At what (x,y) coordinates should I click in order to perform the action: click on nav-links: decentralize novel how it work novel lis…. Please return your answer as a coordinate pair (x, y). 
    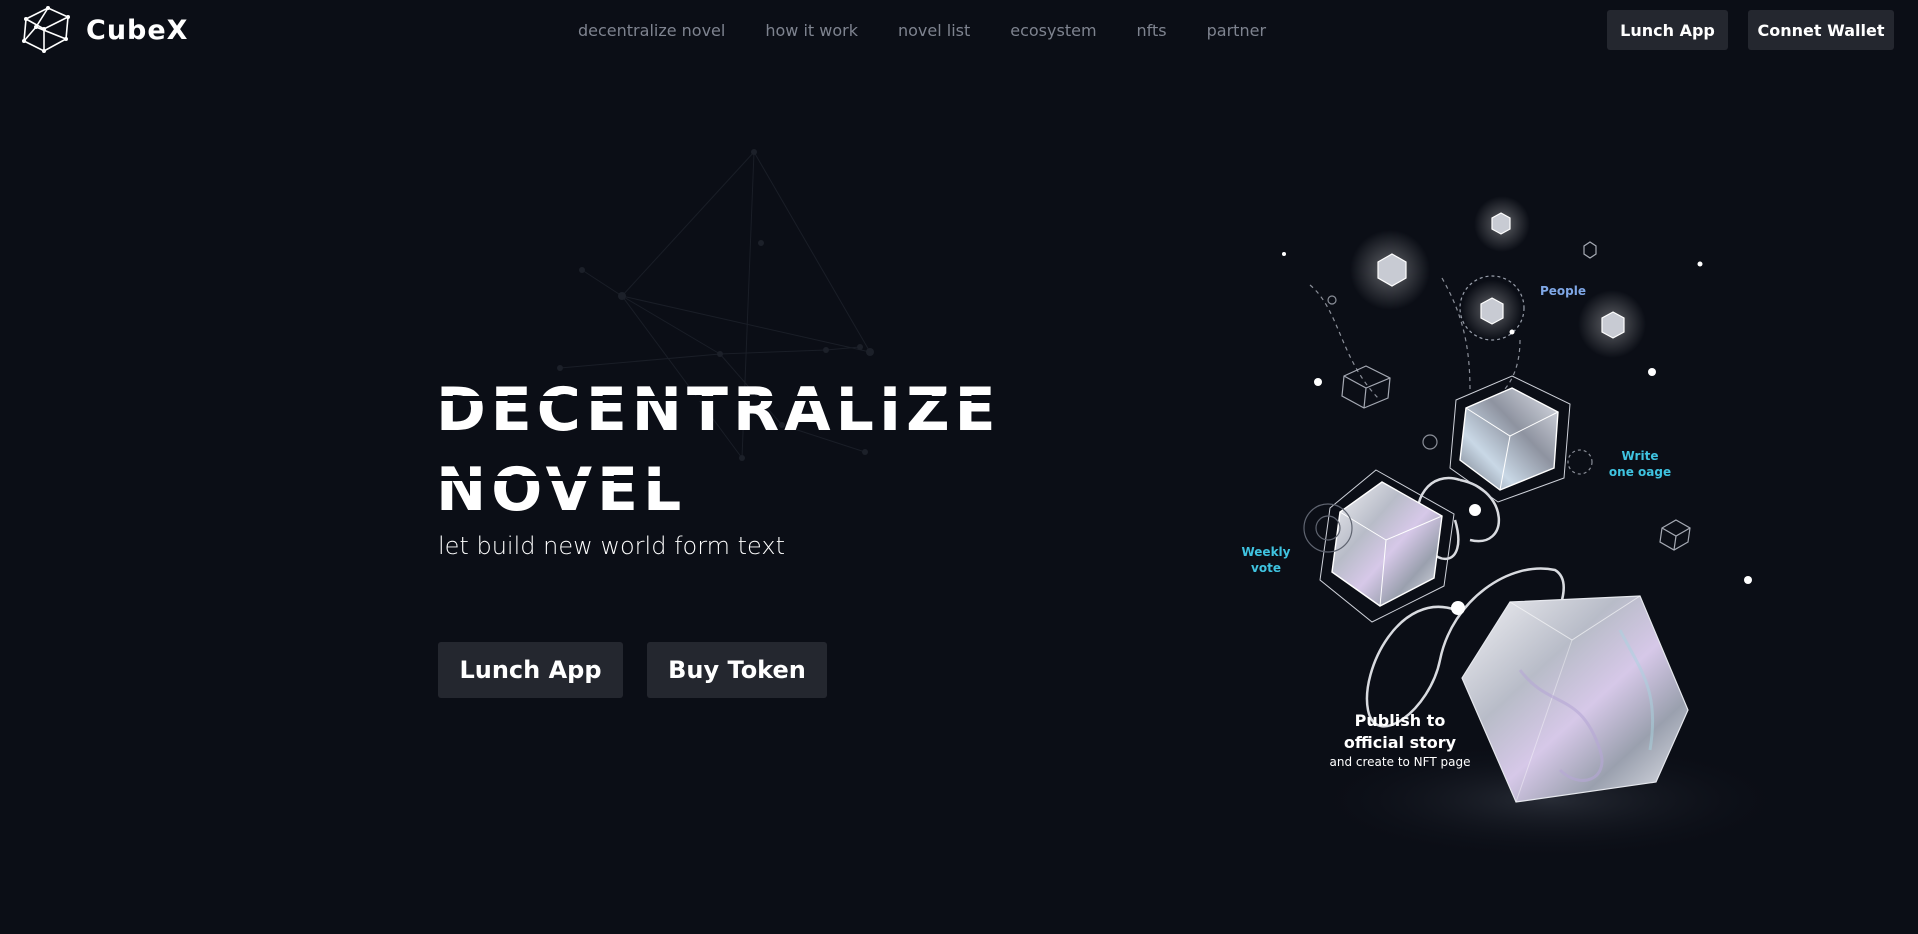
    Looking at the image, I should click on (922, 30).